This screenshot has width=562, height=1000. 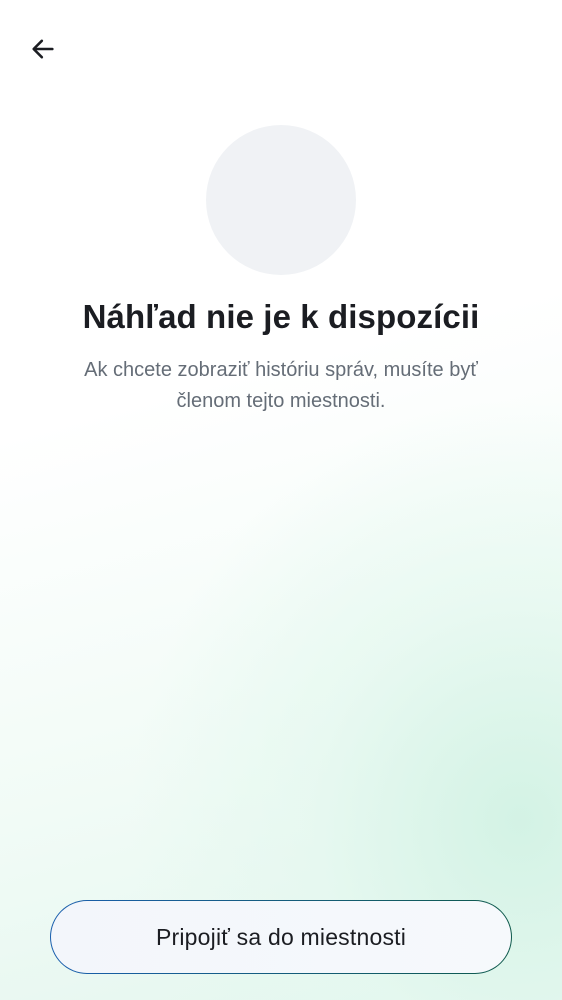 I want to click on join-room-button-label: Pripojiť sa do miestnosti, so click(x=281, y=936).